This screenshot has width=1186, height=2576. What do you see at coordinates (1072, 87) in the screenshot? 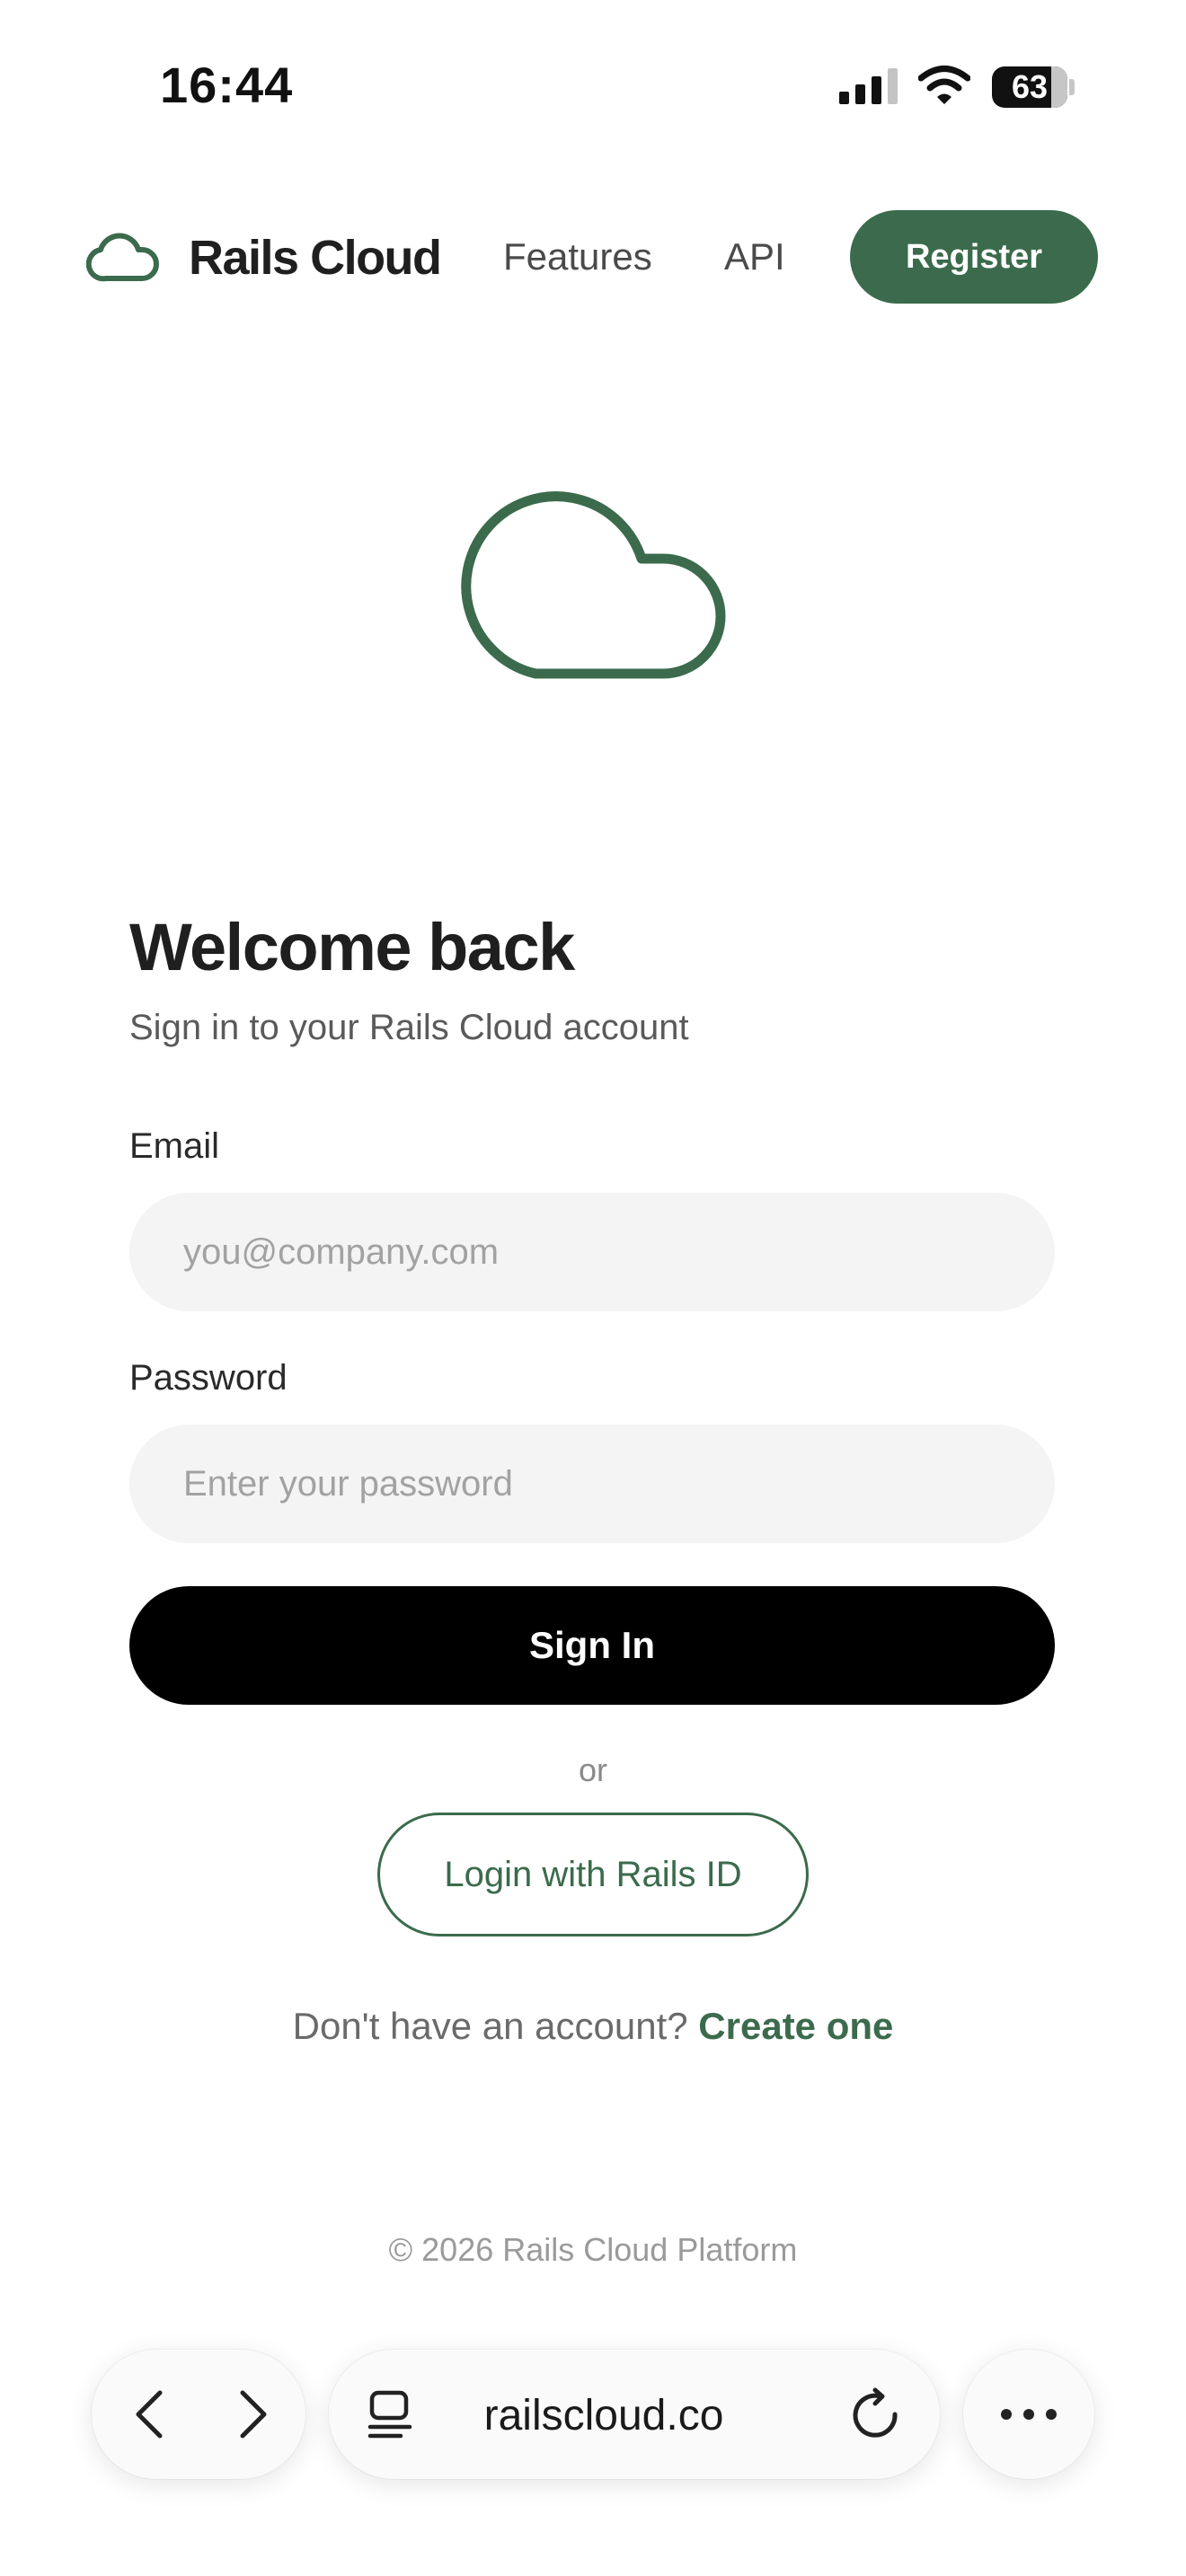
I see `battery-nub` at bounding box center [1072, 87].